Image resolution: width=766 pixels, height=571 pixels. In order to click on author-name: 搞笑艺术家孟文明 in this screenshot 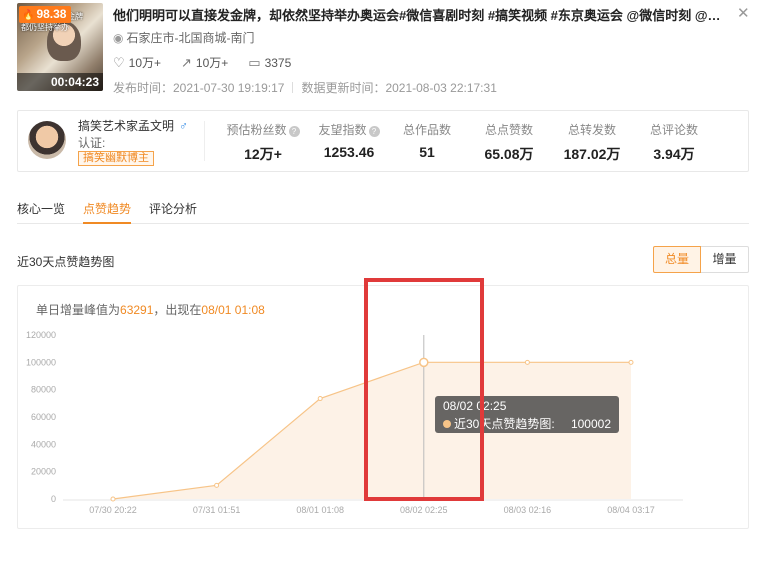, I will do `click(126, 126)`.